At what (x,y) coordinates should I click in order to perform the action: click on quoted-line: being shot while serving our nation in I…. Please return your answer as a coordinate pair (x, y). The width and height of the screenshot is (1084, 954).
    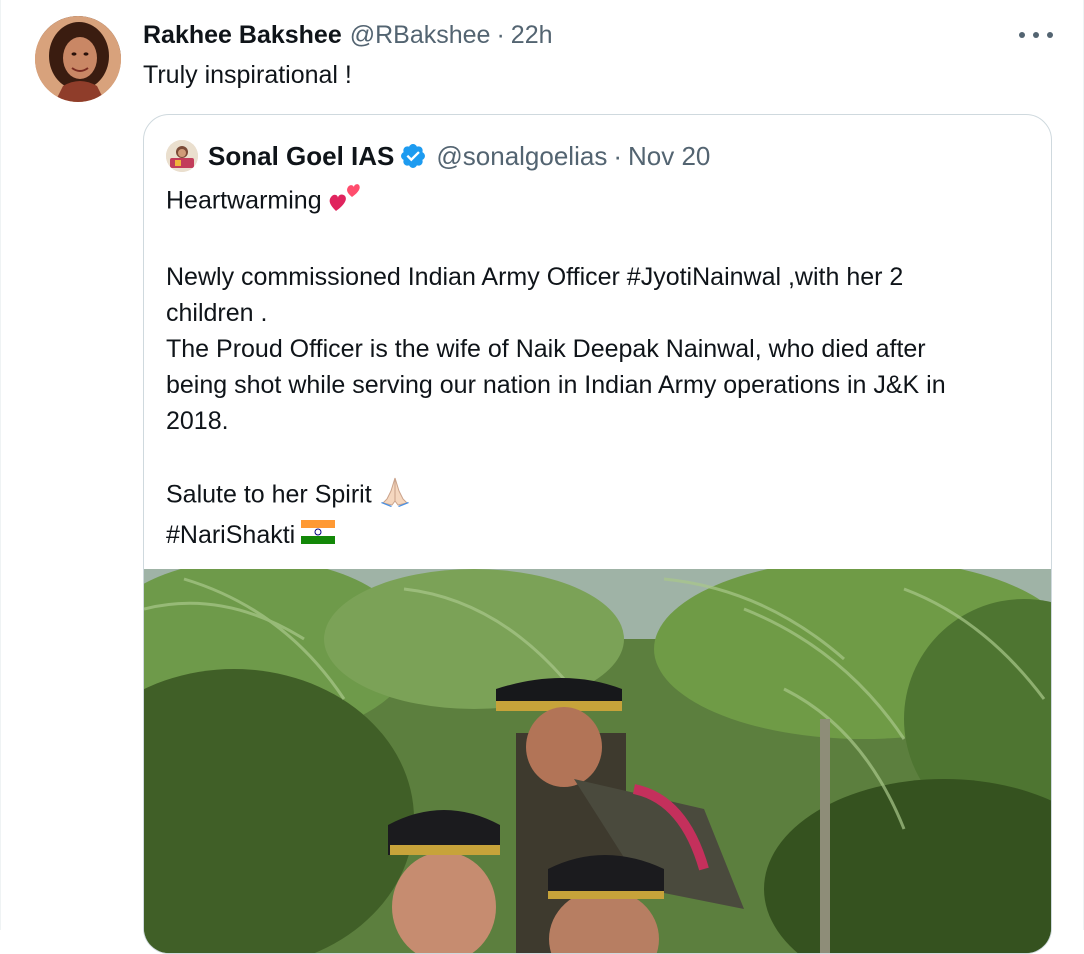
    Looking at the image, I should click on (556, 385).